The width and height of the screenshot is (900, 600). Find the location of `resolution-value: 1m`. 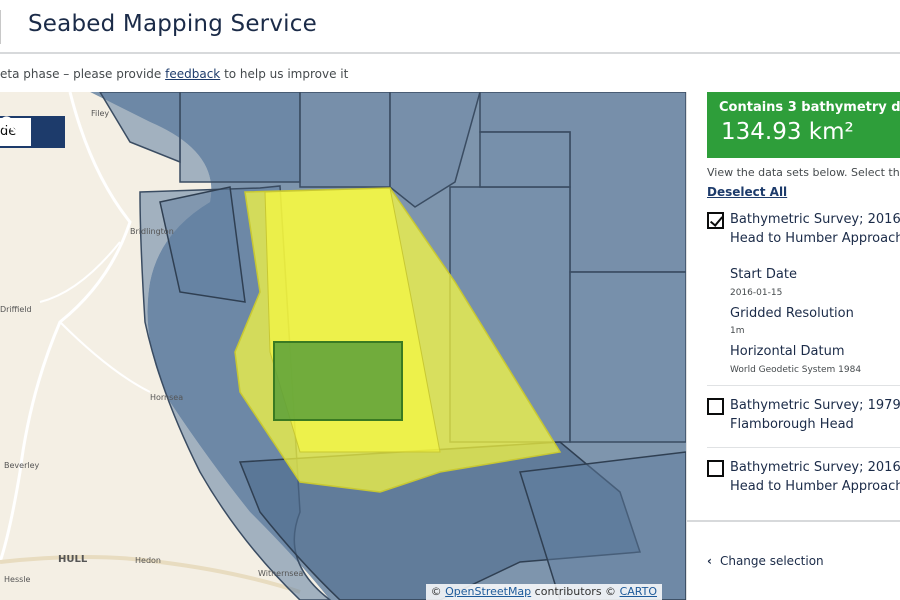

resolution-value: 1m is located at coordinates (737, 331).